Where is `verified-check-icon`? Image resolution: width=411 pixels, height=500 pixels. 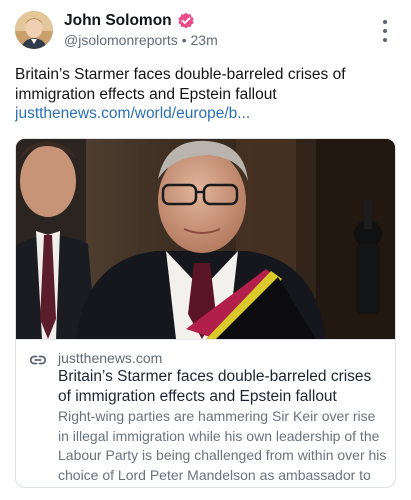
verified-check-icon is located at coordinates (186, 21).